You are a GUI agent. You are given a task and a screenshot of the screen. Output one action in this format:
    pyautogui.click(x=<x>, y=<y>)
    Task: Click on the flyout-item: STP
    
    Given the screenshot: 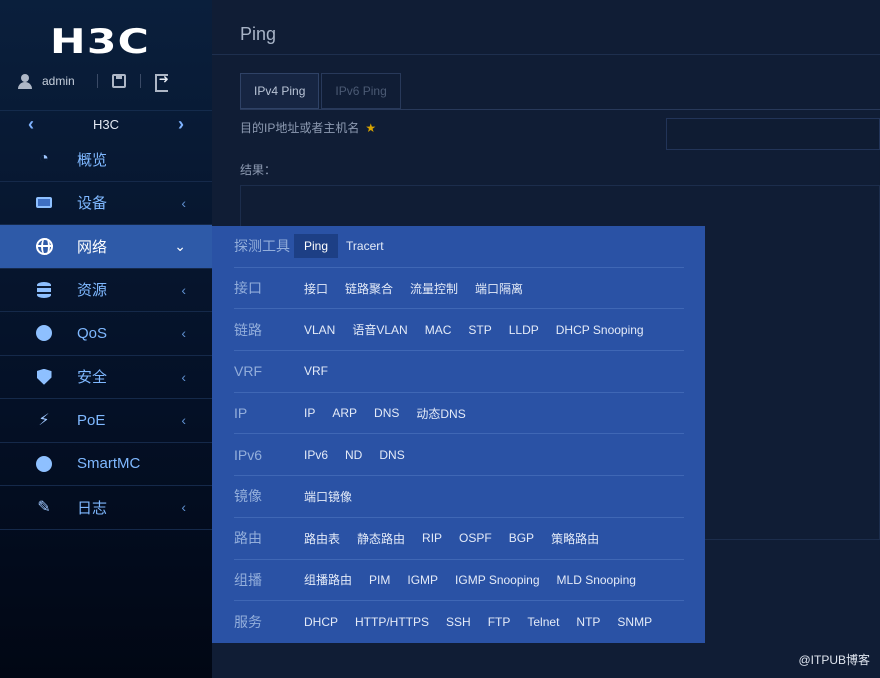 What is the action you would take?
    pyautogui.click(x=479, y=330)
    